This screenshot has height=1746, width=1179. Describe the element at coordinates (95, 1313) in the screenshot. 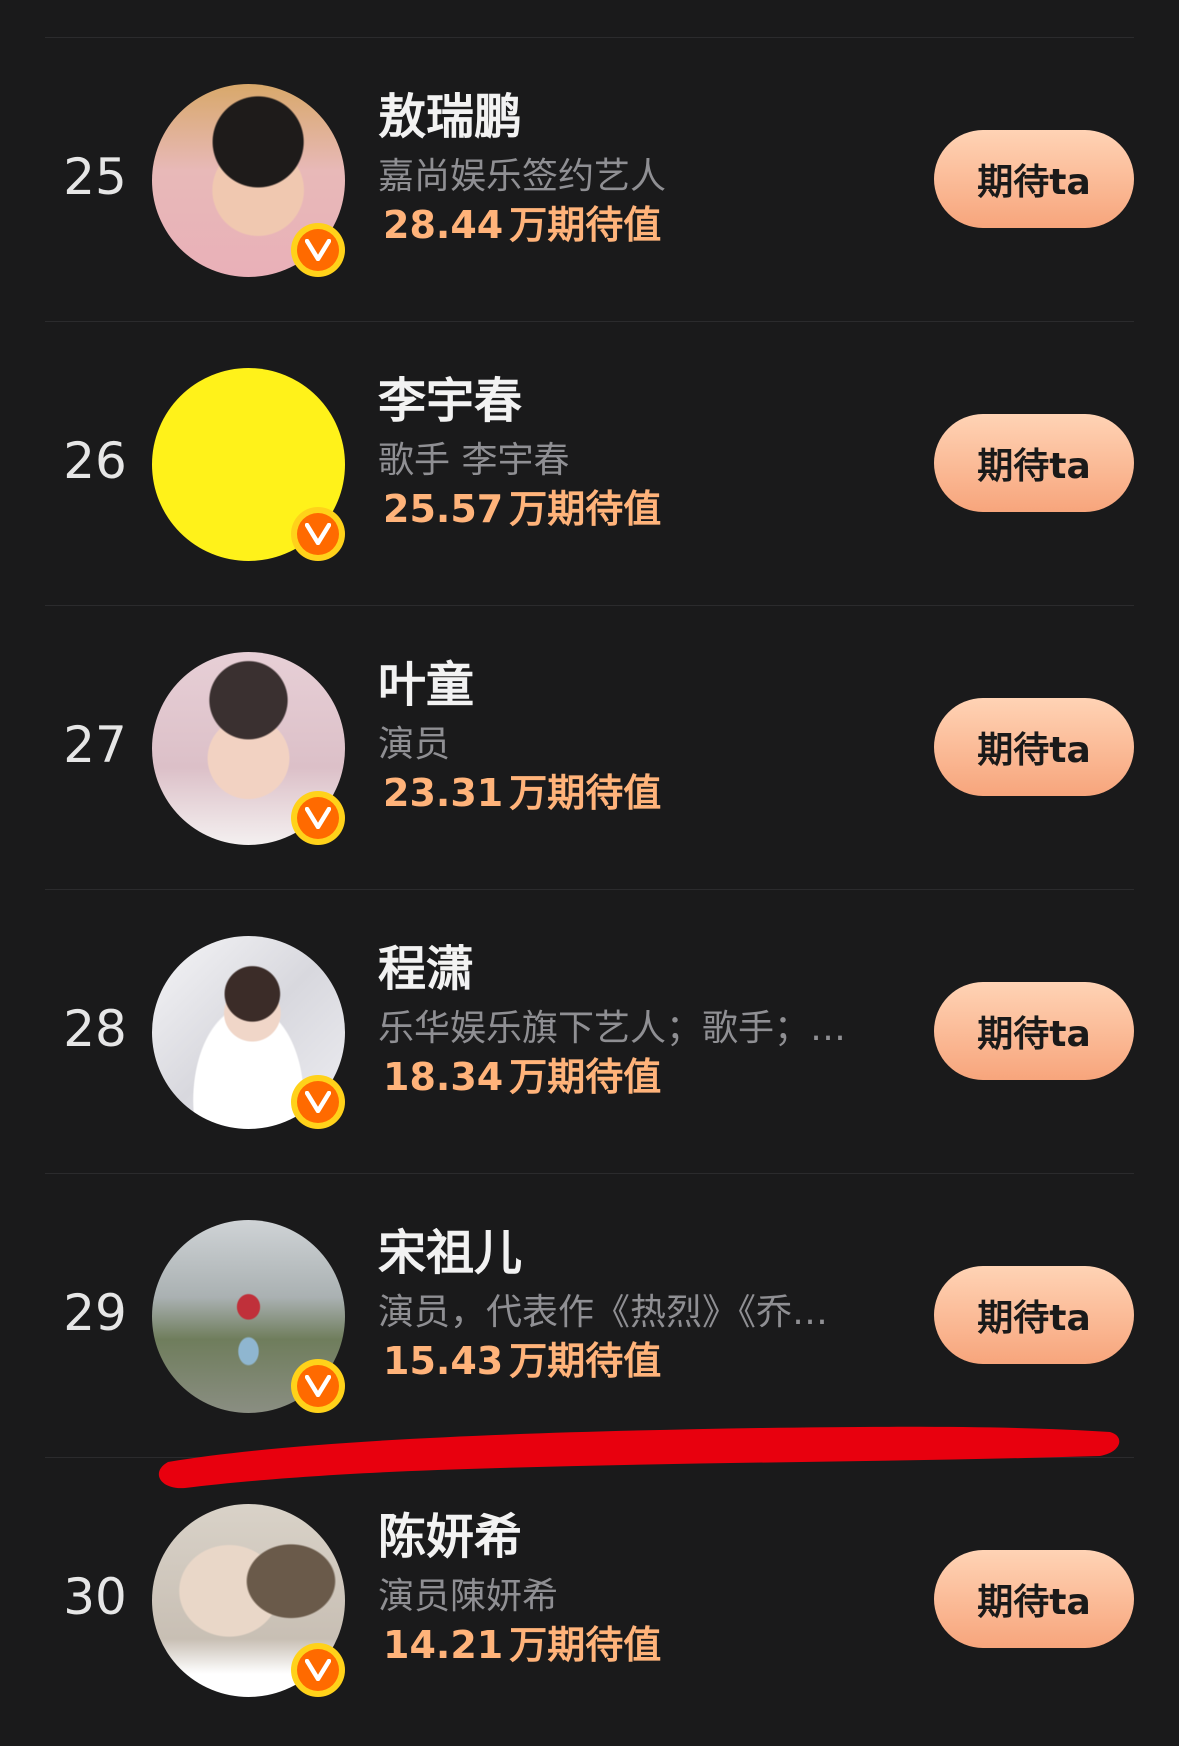

I see `rank-number: 29` at that location.